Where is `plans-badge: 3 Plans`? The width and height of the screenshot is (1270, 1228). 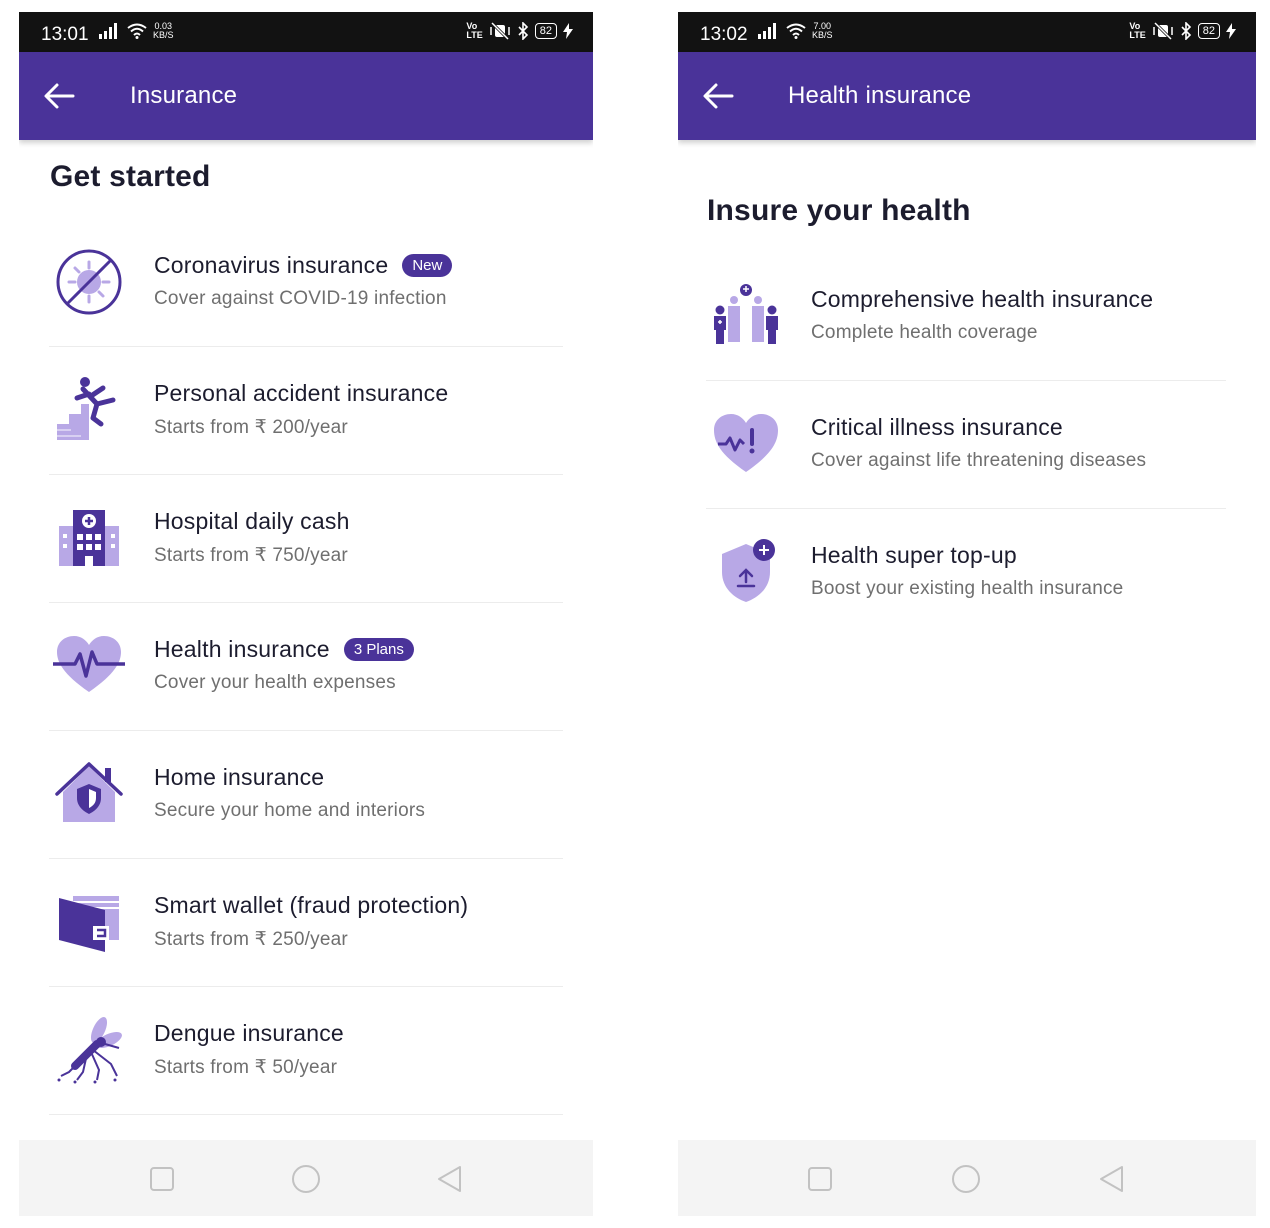
plans-badge: 3 Plans is located at coordinates (378, 649).